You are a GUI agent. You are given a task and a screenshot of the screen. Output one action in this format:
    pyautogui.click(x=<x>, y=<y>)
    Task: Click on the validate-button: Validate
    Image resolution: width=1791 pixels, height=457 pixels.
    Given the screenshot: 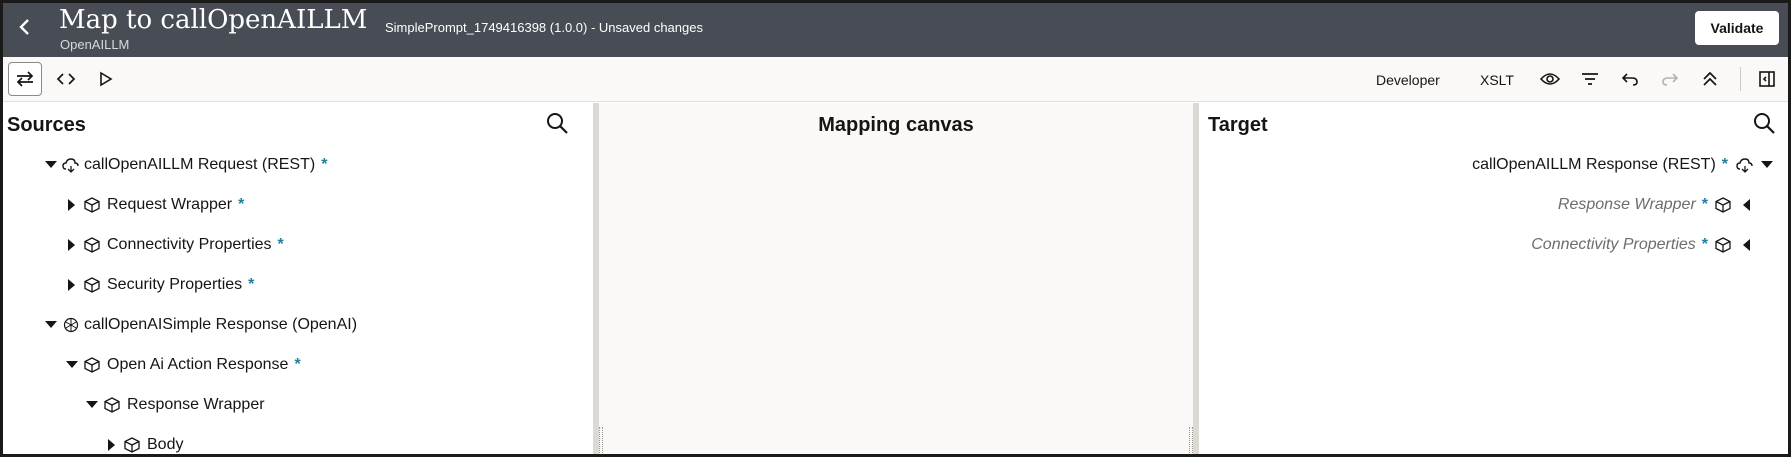 What is the action you would take?
    pyautogui.click(x=1737, y=28)
    